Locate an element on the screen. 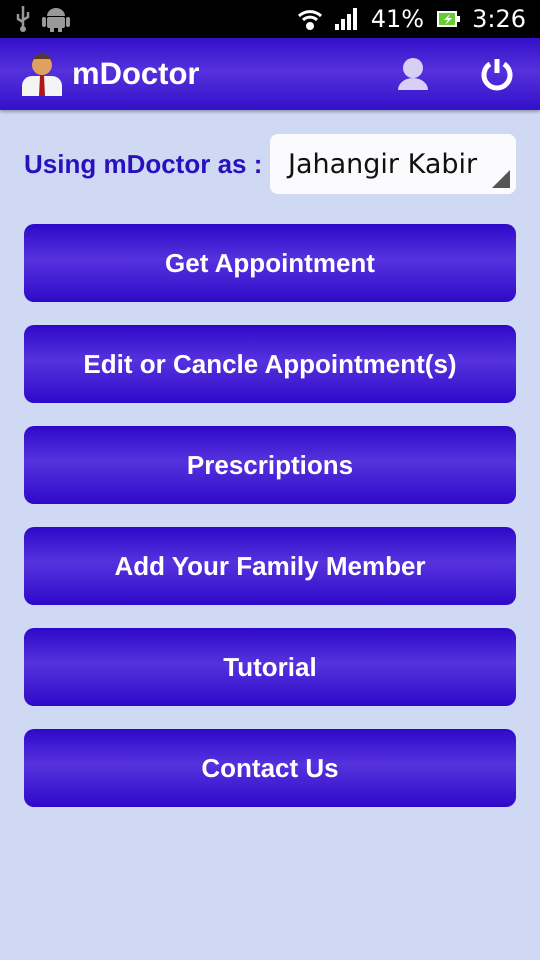 This screenshot has width=540, height=960. using-as-label: Using mDoctor as : is located at coordinates (143, 164).